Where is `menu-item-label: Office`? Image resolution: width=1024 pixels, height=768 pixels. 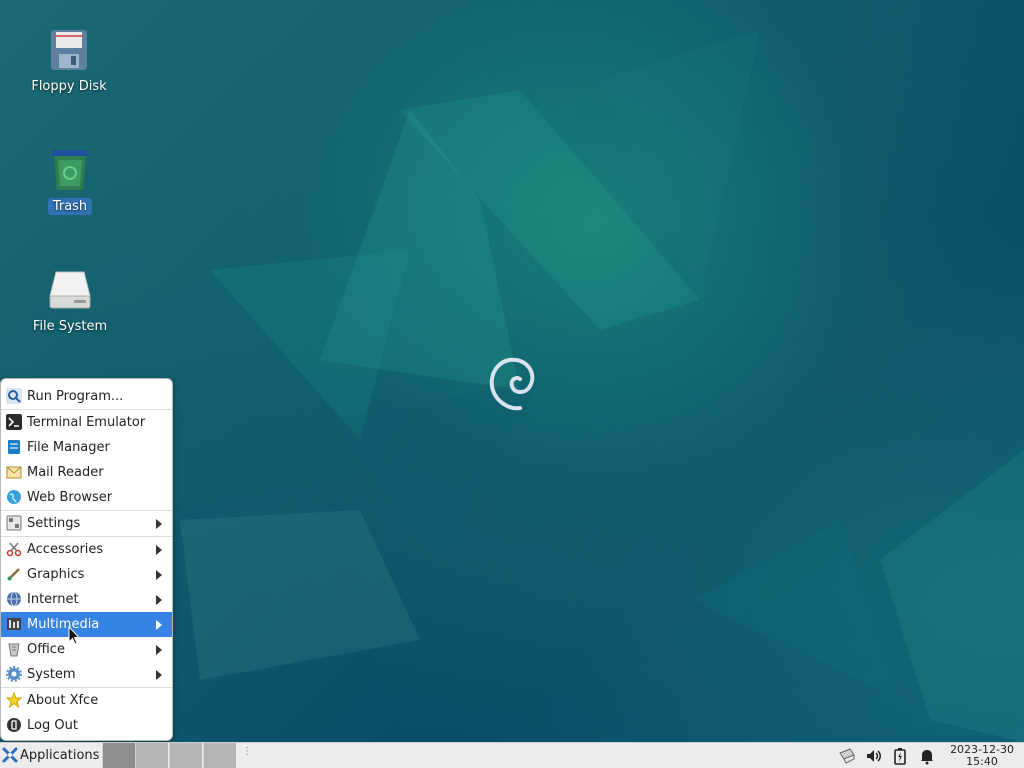 menu-item-label: Office is located at coordinates (46, 649).